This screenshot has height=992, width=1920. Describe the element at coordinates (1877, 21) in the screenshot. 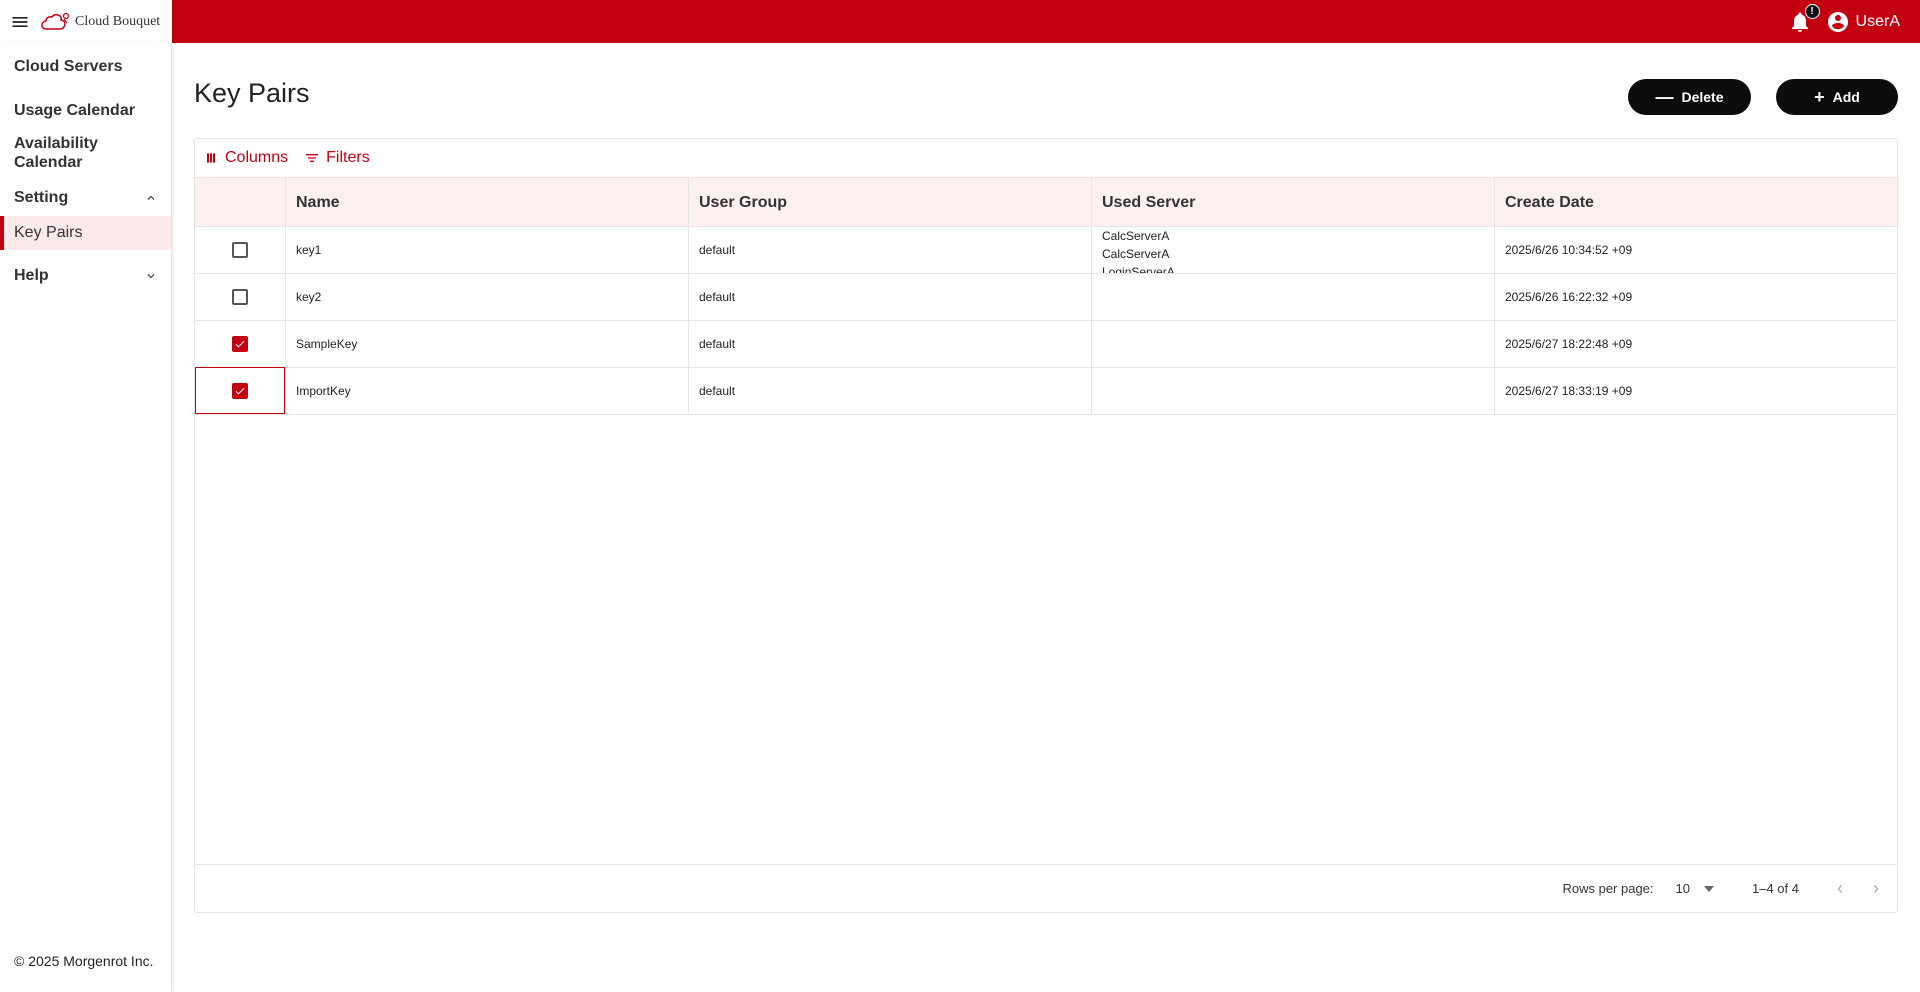

I see `user-name: UserA` at that location.